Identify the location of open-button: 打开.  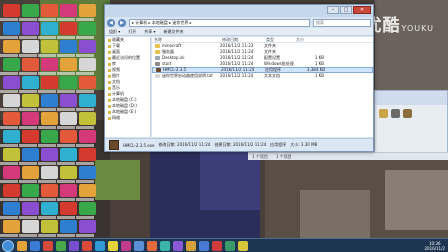
(132, 32).